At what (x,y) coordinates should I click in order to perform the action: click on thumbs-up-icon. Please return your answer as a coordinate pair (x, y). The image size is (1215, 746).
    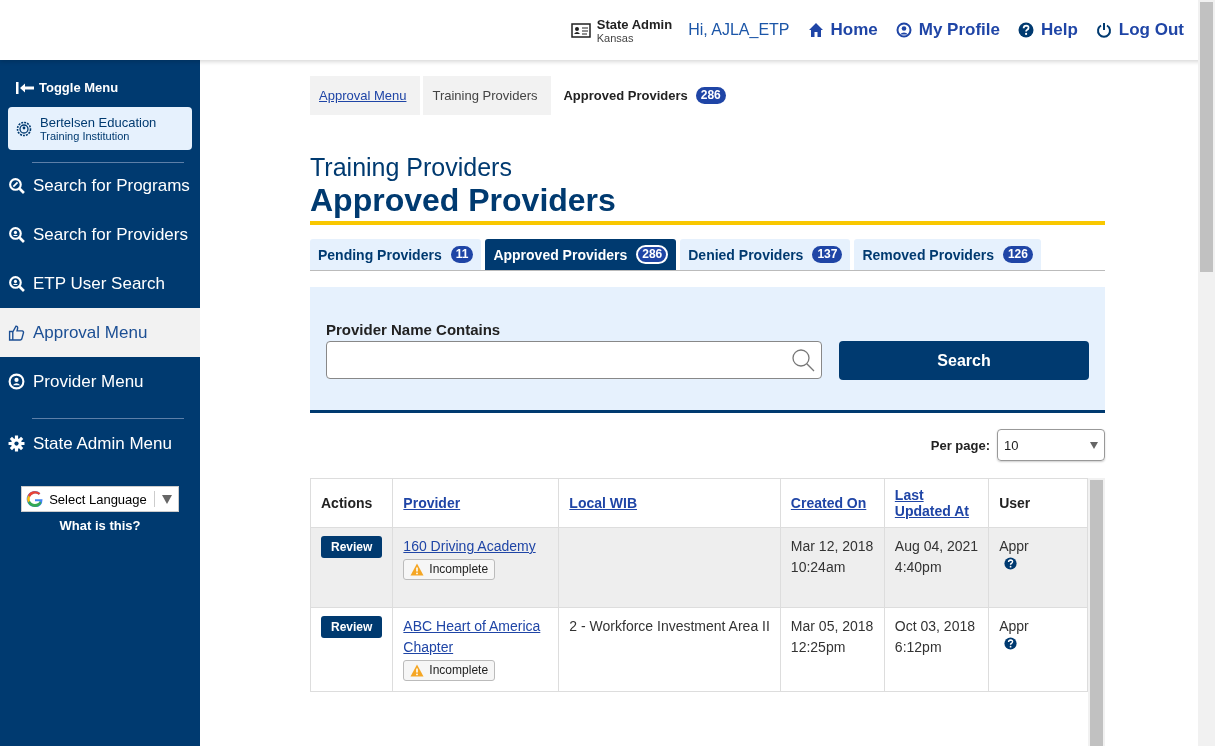
    Looking at the image, I should click on (16, 332).